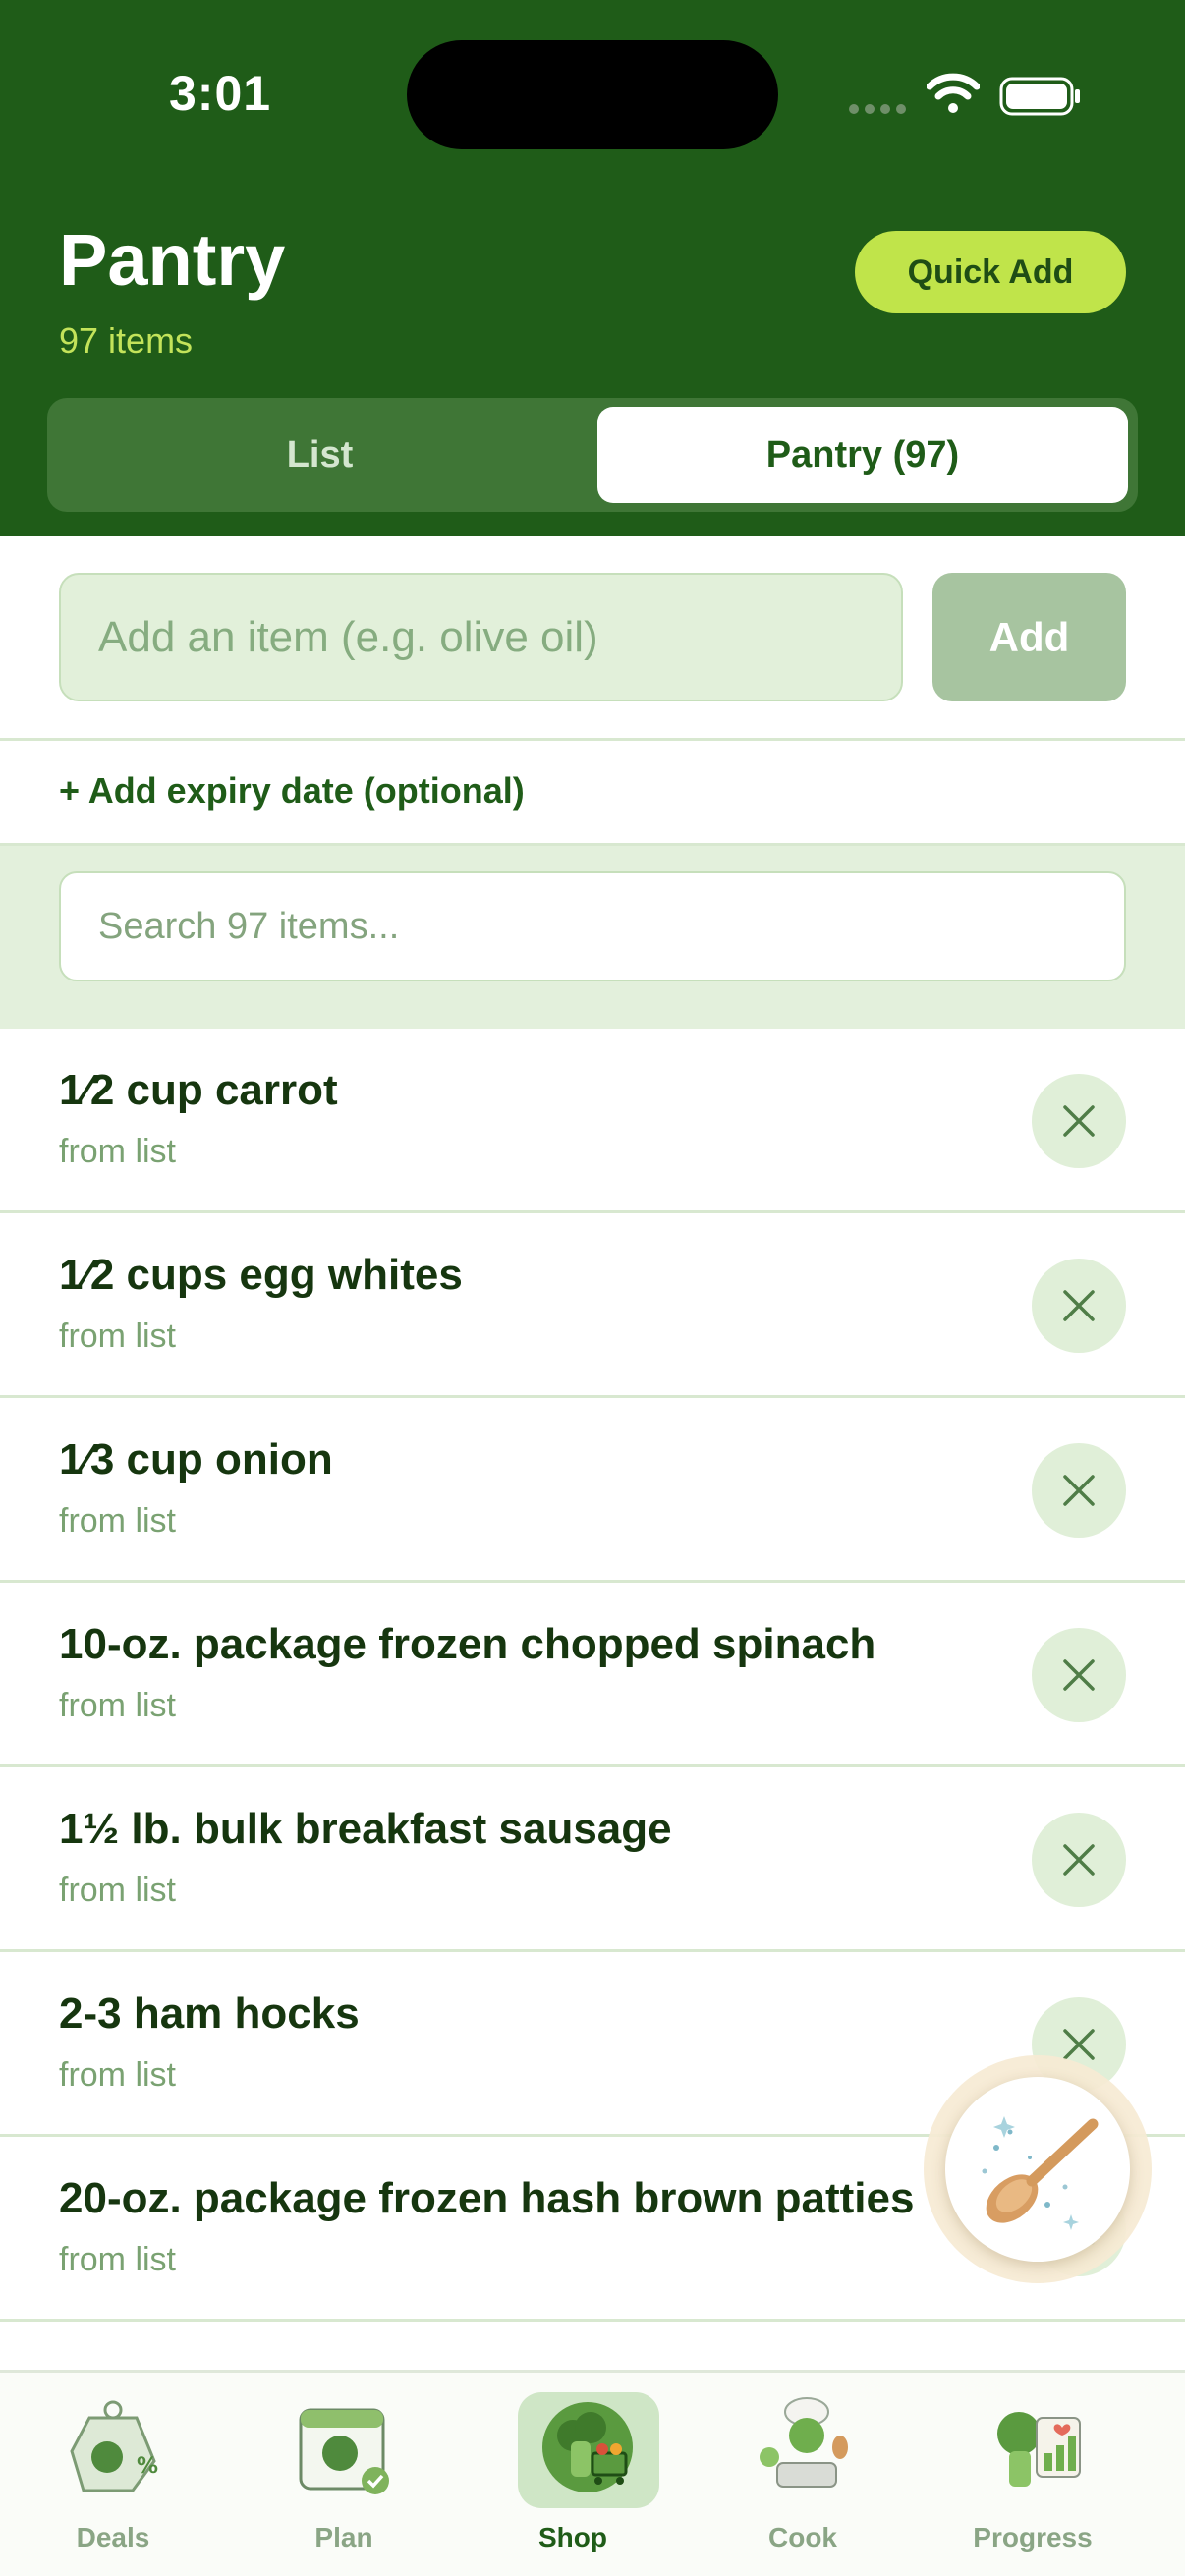  I want to click on shop-tab-highlight, so click(589, 2450).